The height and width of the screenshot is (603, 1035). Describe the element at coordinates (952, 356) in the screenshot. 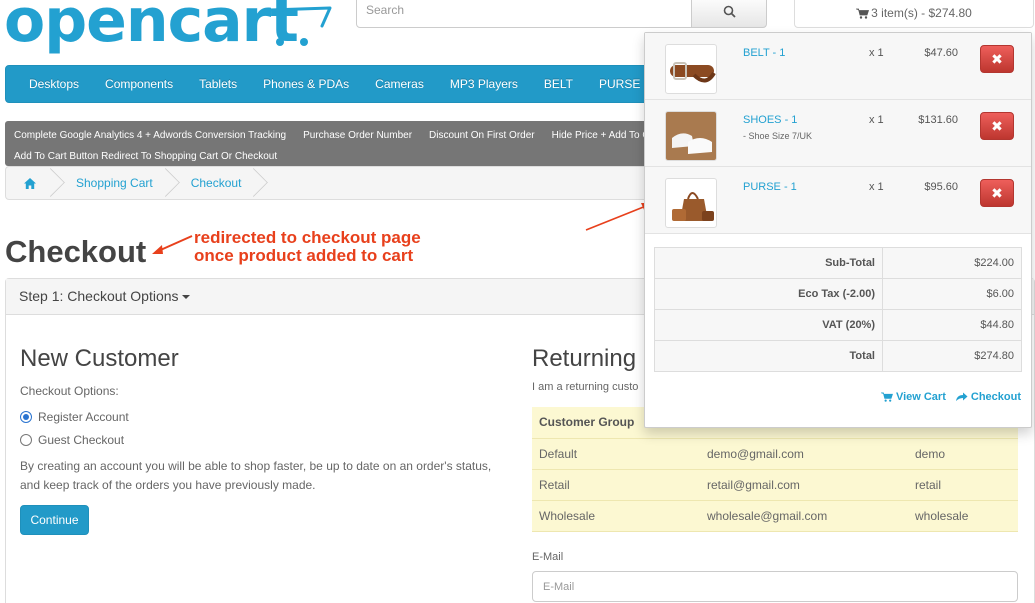

I see `totals-value: $274.80` at that location.